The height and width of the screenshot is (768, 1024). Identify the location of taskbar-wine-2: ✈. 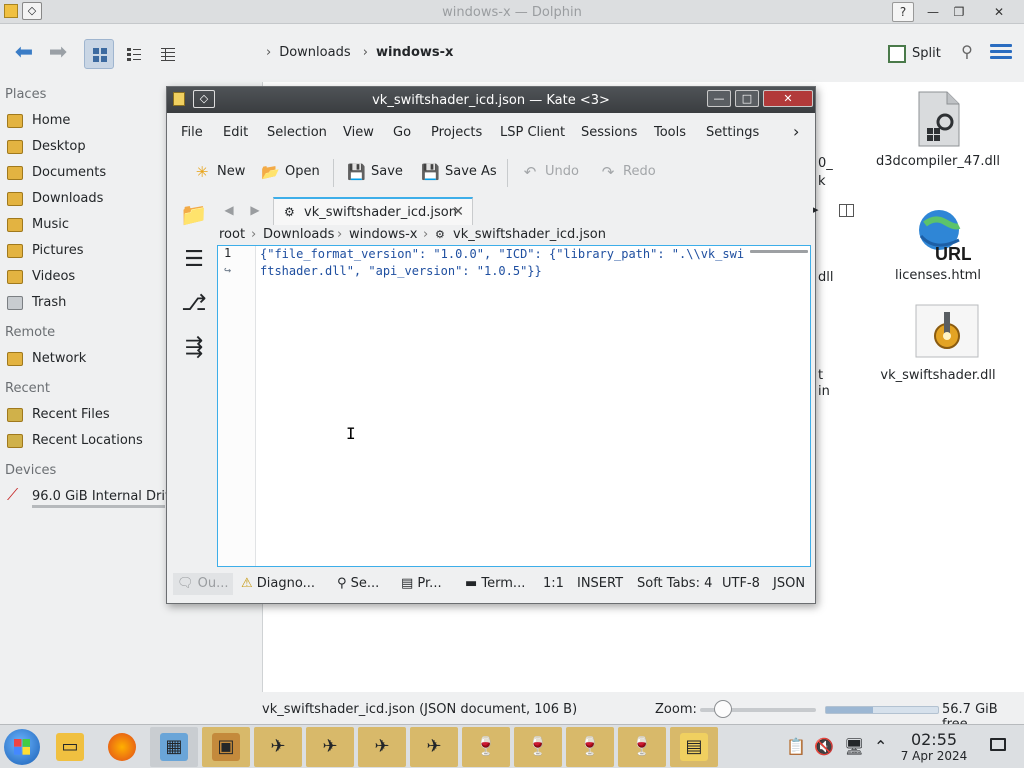
(330, 747).